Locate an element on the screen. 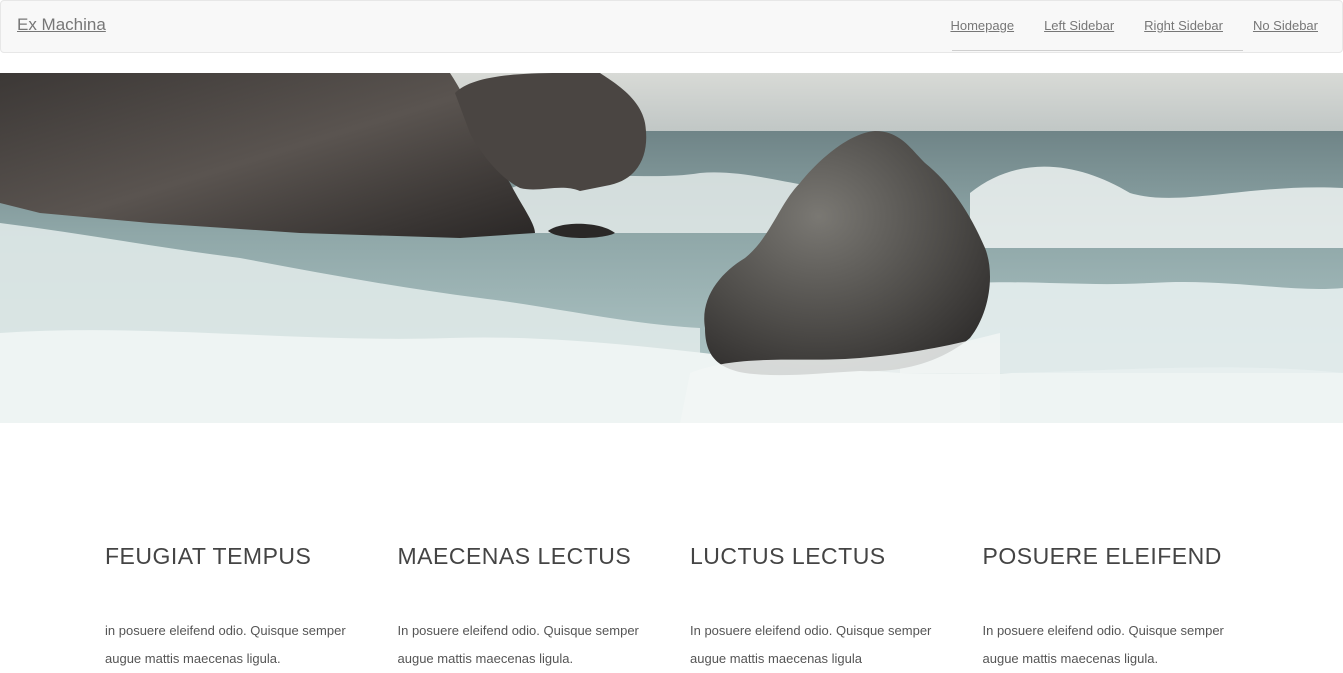 The width and height of the screenshot is (1343, 673). nav-link-no-sidebar: No Sidebar is located at coordinates (1285, 25).